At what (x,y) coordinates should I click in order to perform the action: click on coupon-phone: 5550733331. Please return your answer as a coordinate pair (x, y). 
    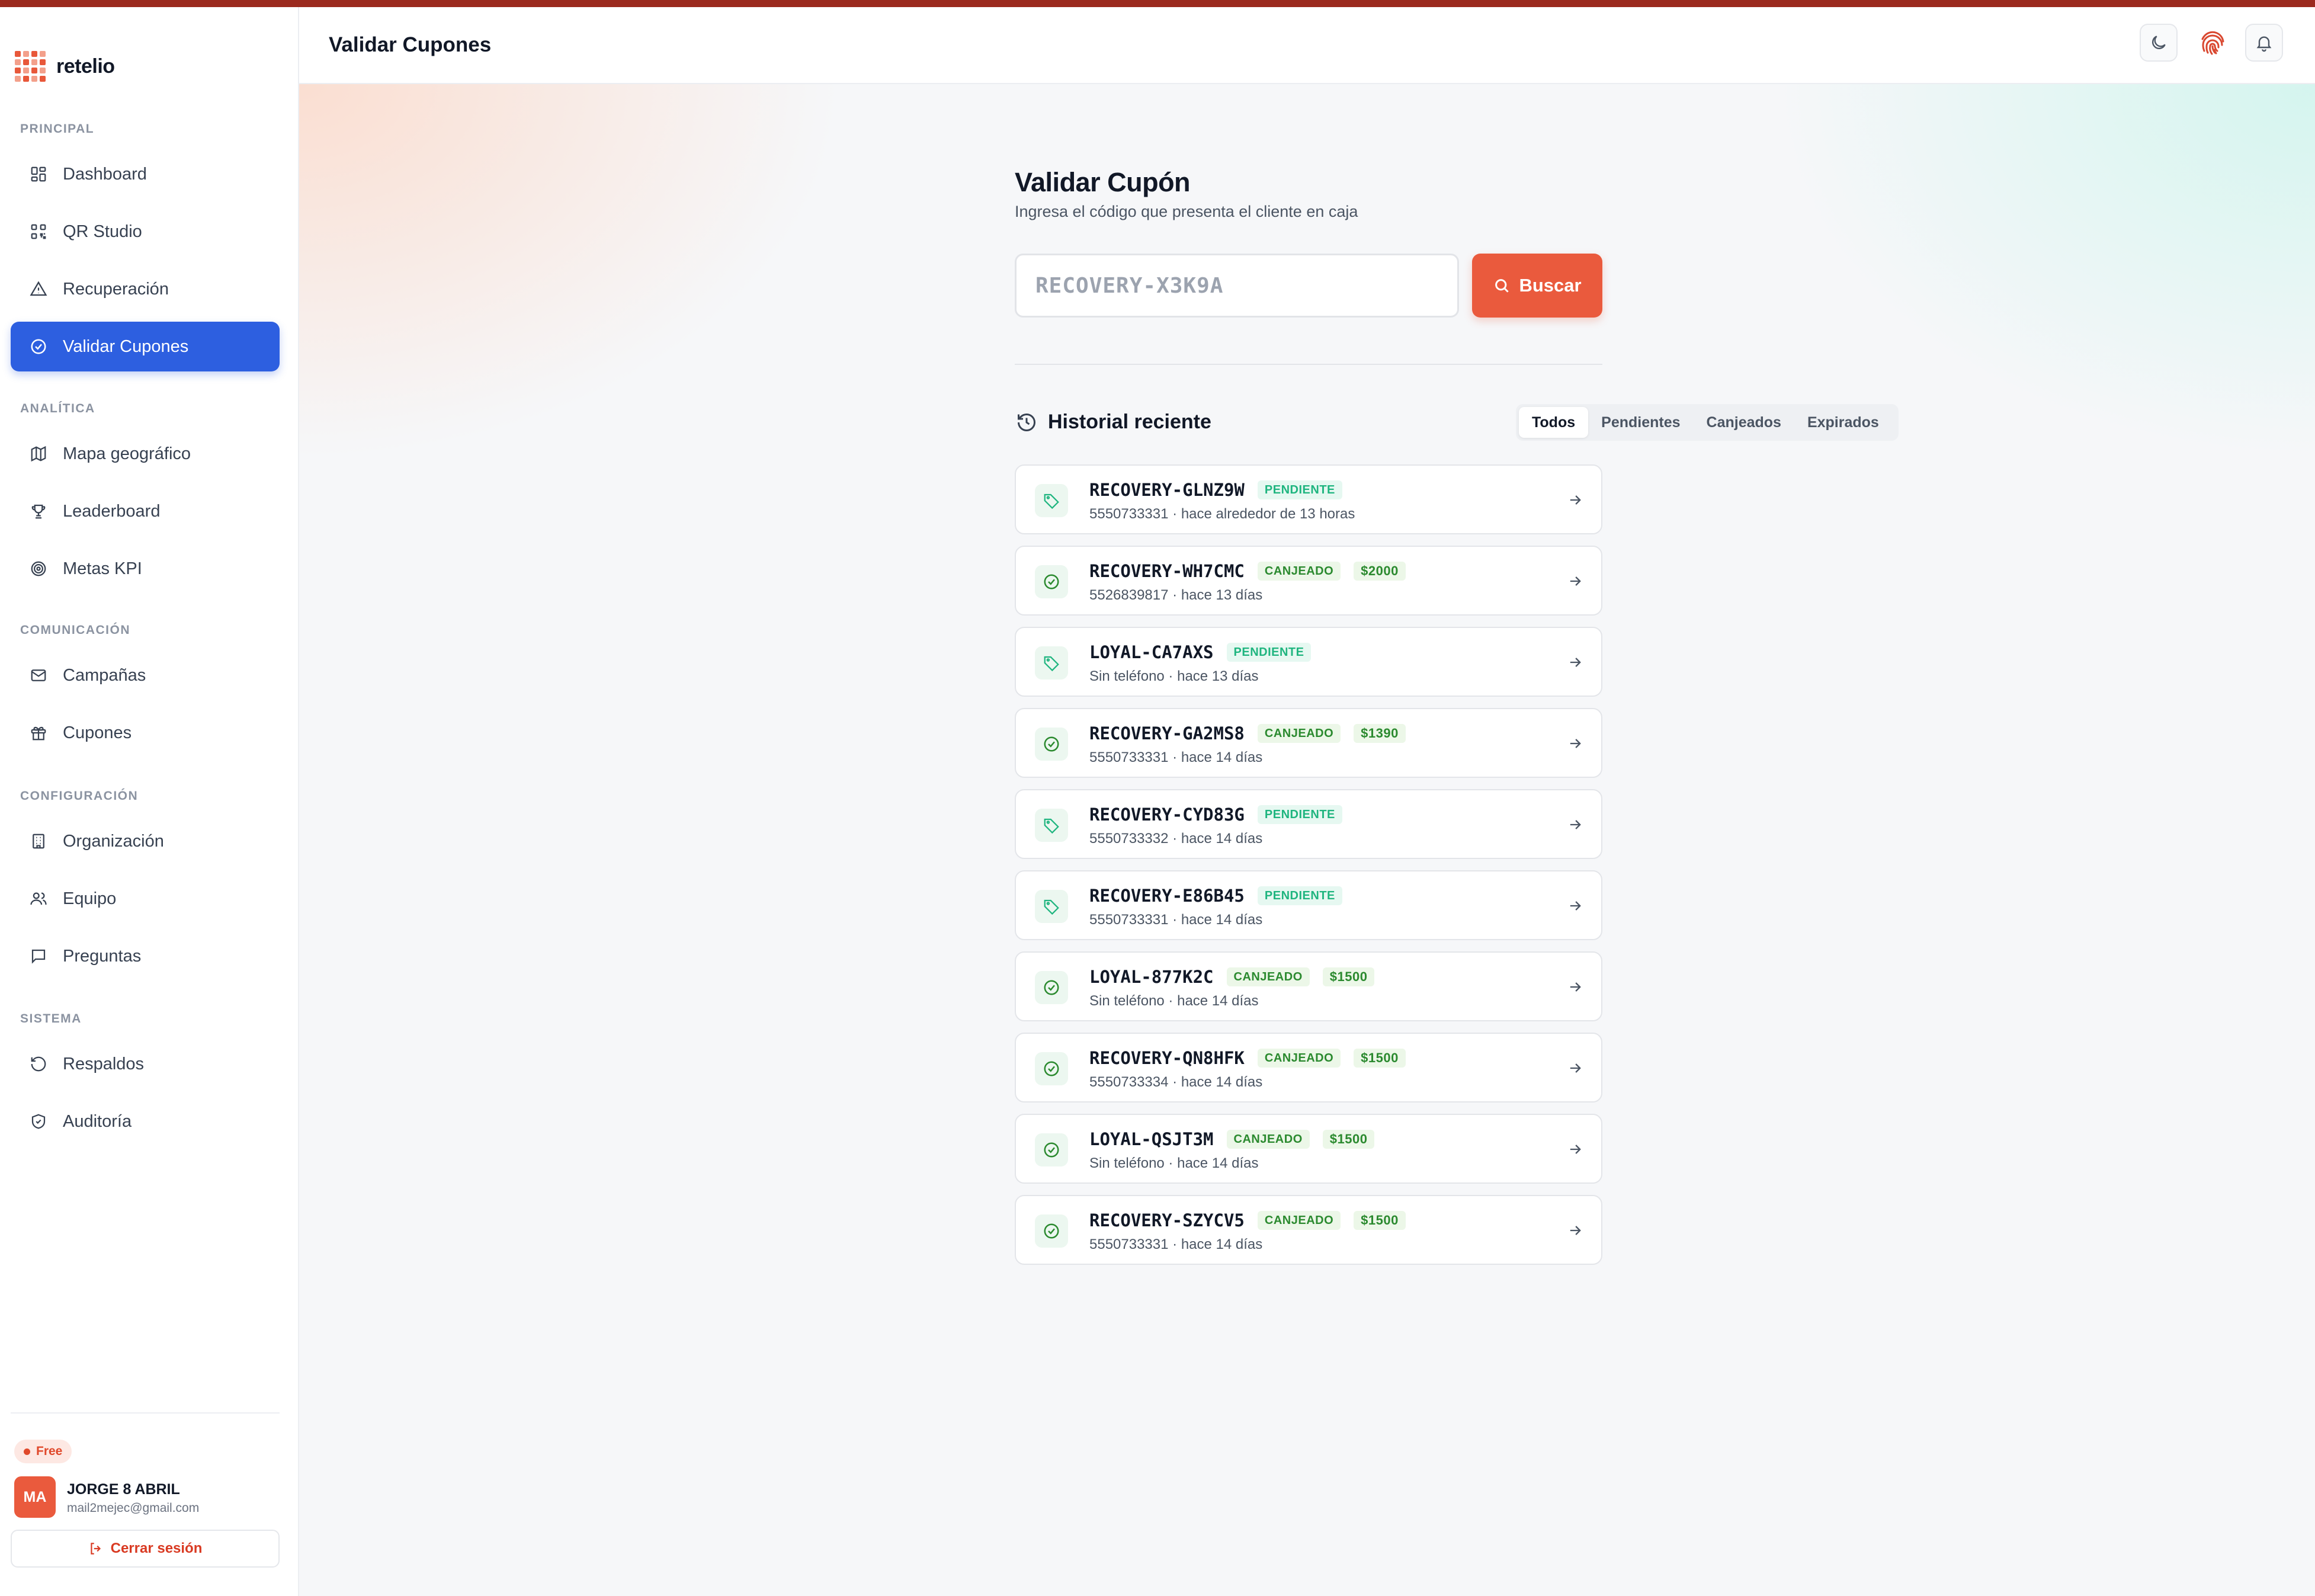
    Looking at the image, I should click on (1129, 757).